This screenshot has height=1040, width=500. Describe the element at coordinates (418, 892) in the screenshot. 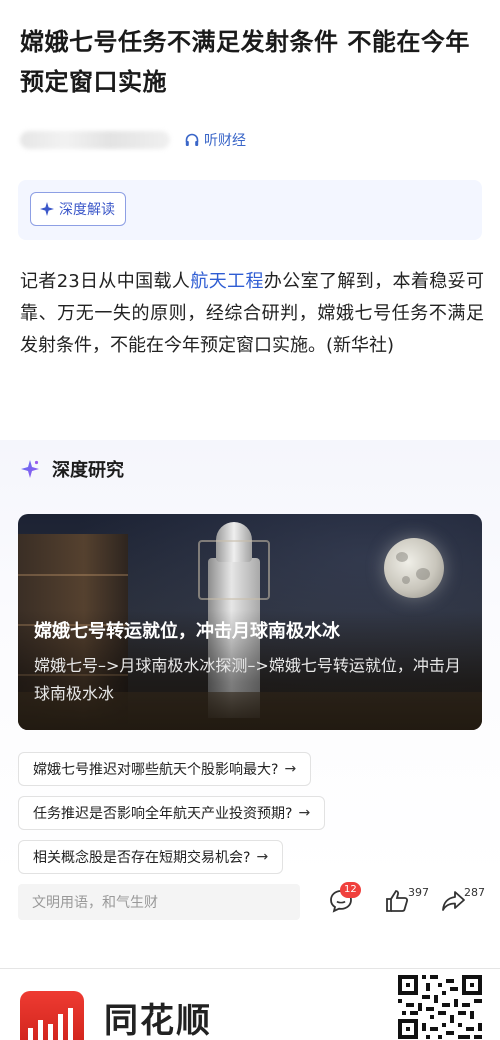

I see `likes-count: 397` at that location.